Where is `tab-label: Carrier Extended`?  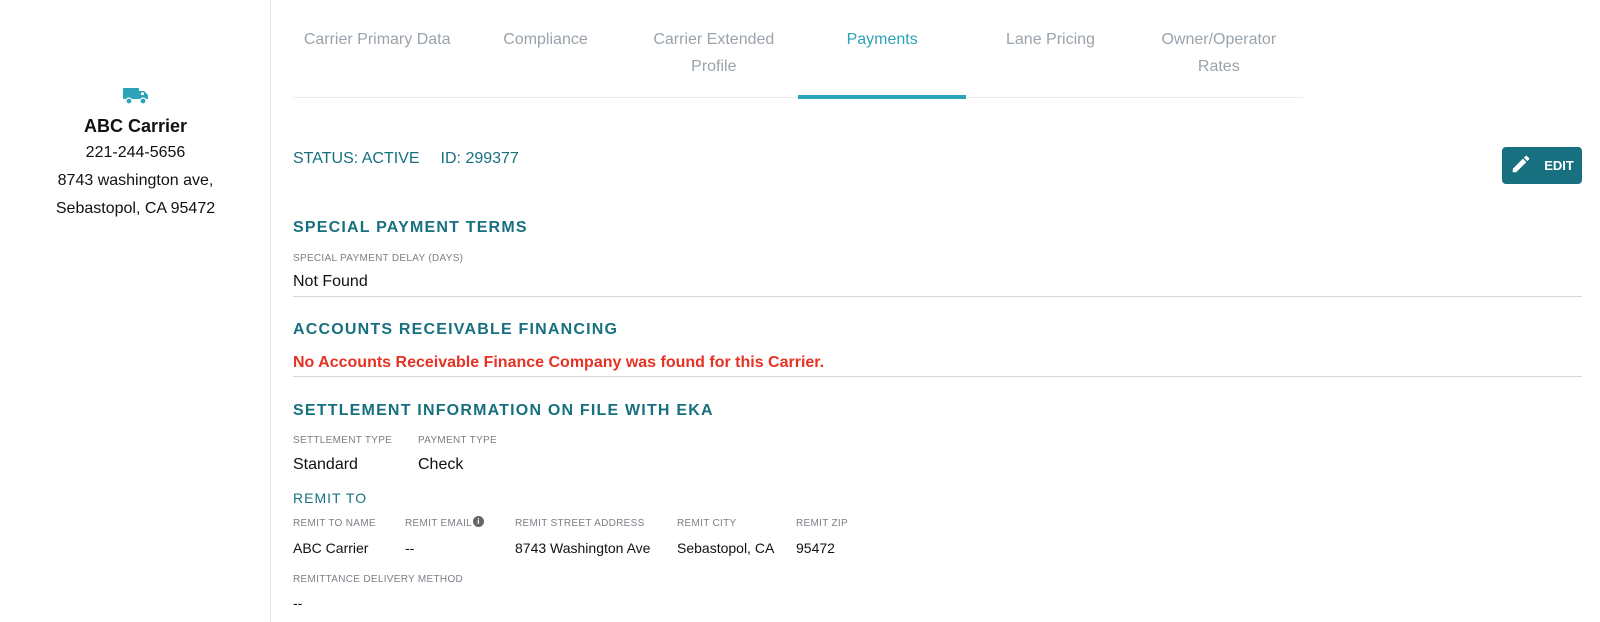
tab-label: Carrier Extended is located at coordinates (714, 39).